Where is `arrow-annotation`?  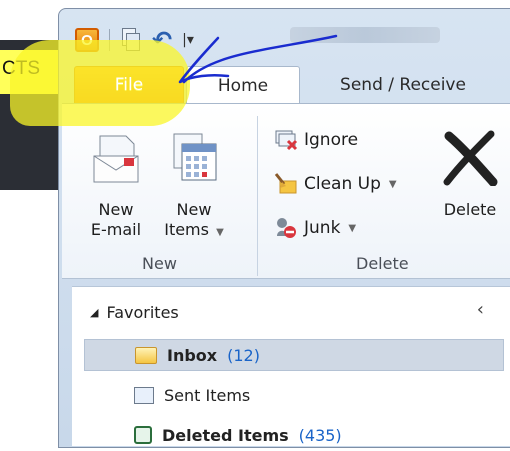
arrow-annotation is located at coordinates (258, 59).